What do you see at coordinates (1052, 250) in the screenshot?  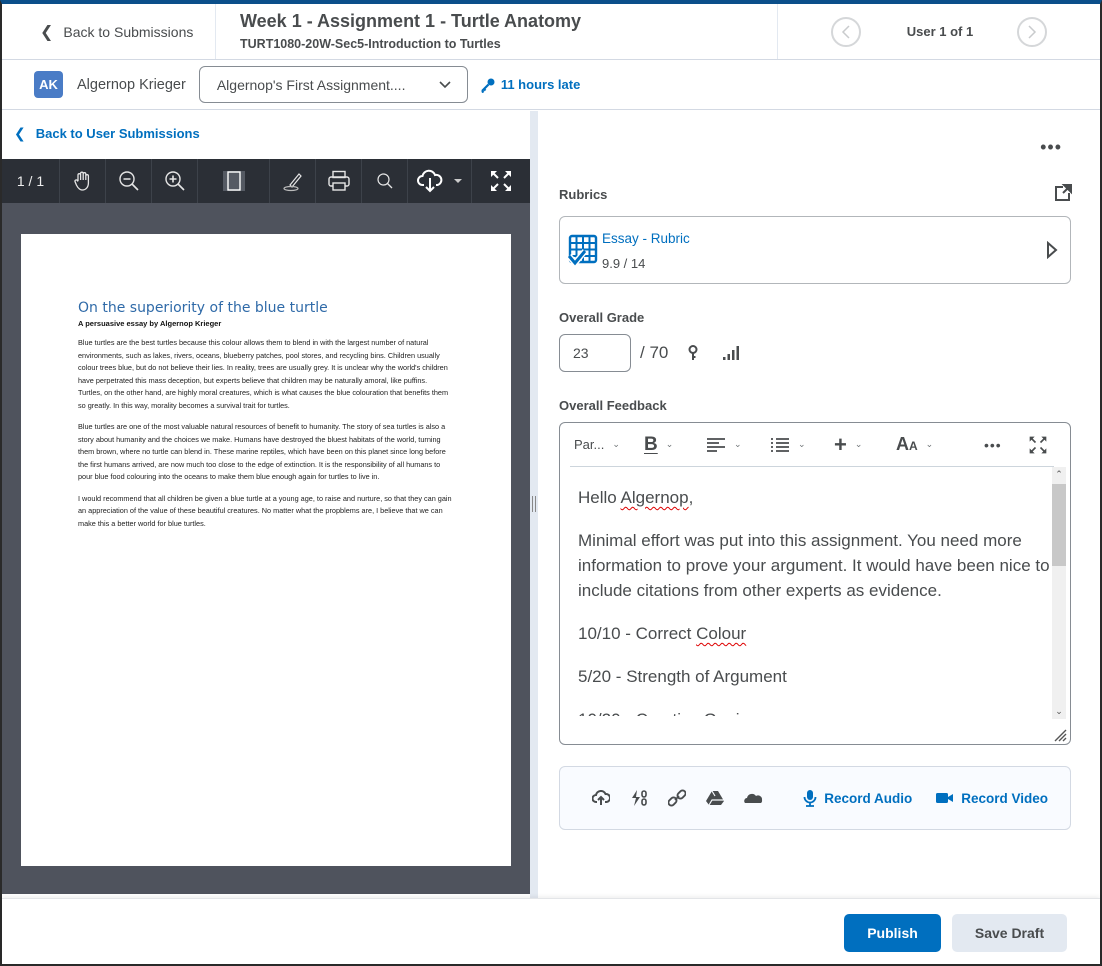 I see `expand-arrow-icon` at bounding box center [1052, 250].